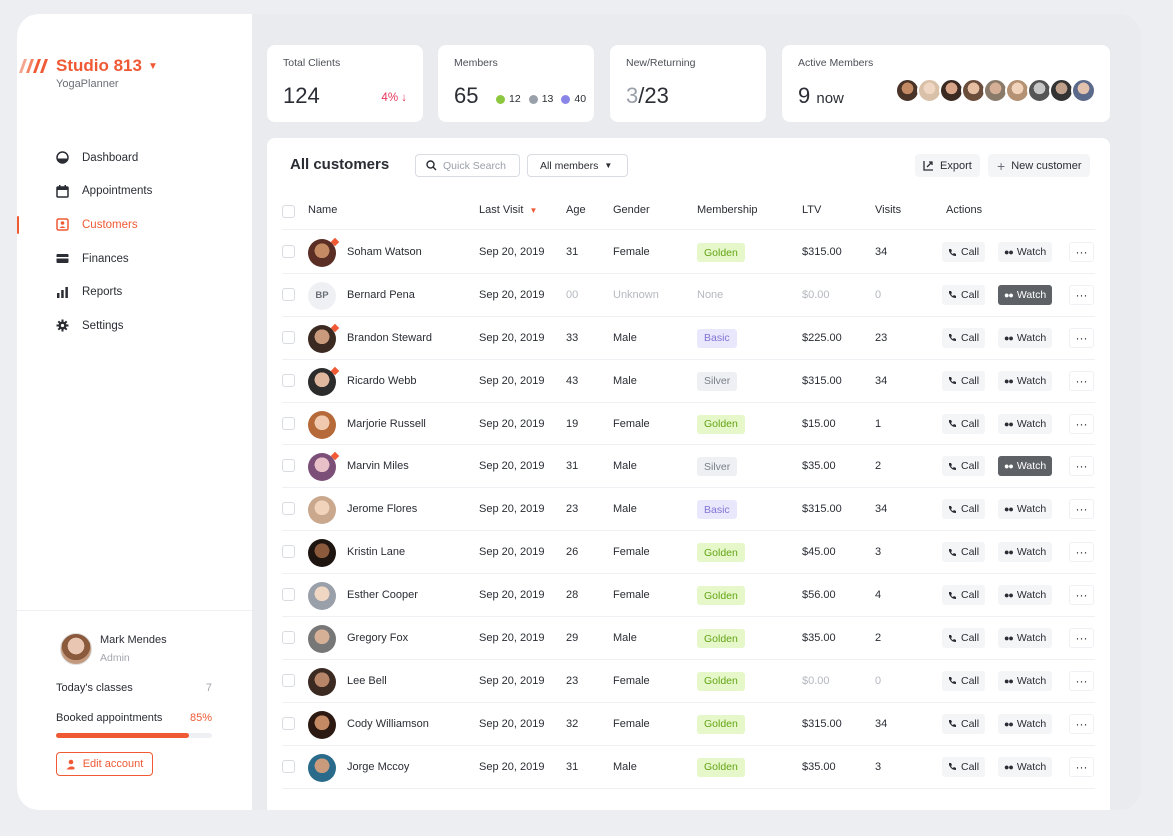  What do you see at coordinates (104, 764) in the screenshot?
I see `edit-account-button: Edit account` at bounding box center [104, 764].